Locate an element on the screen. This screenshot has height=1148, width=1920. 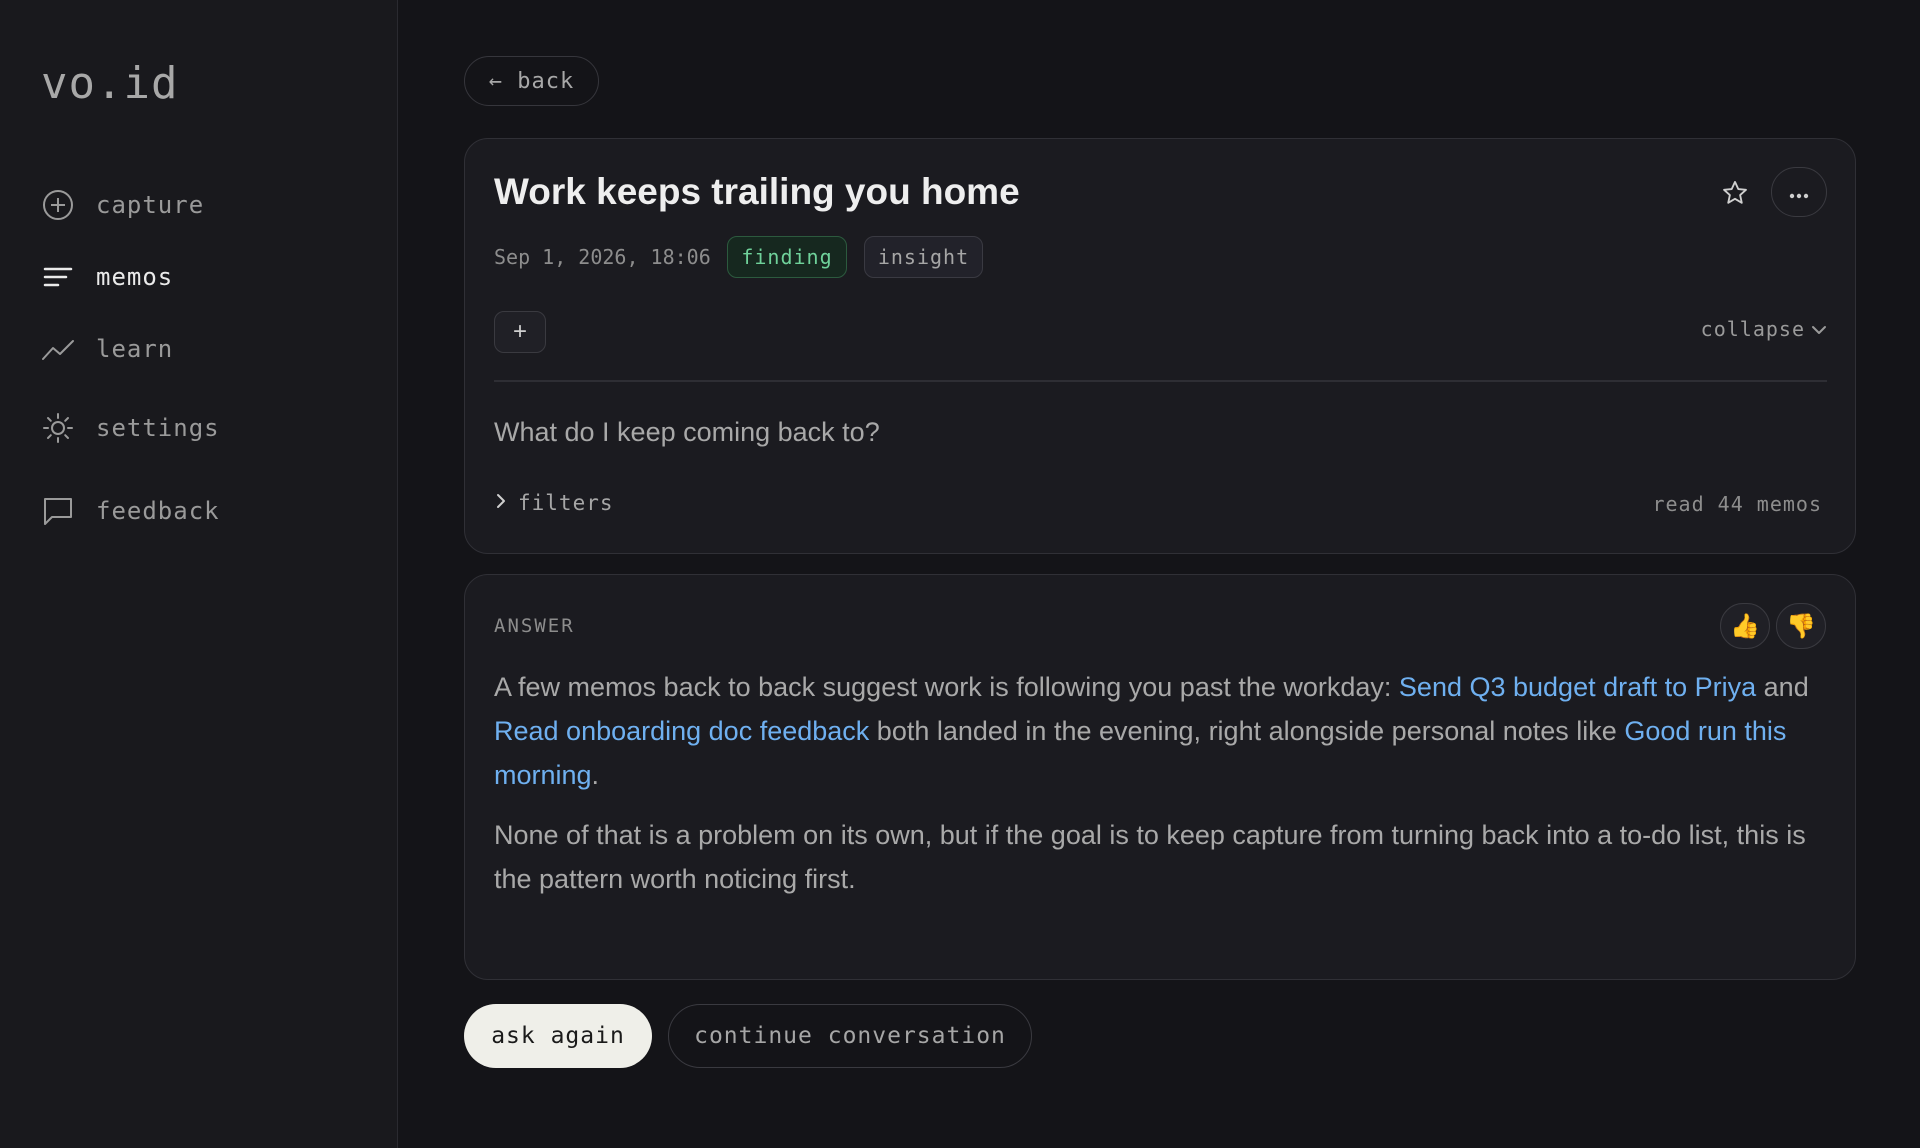
sidebar-item-label: capture is located at coordinates (150, 205).